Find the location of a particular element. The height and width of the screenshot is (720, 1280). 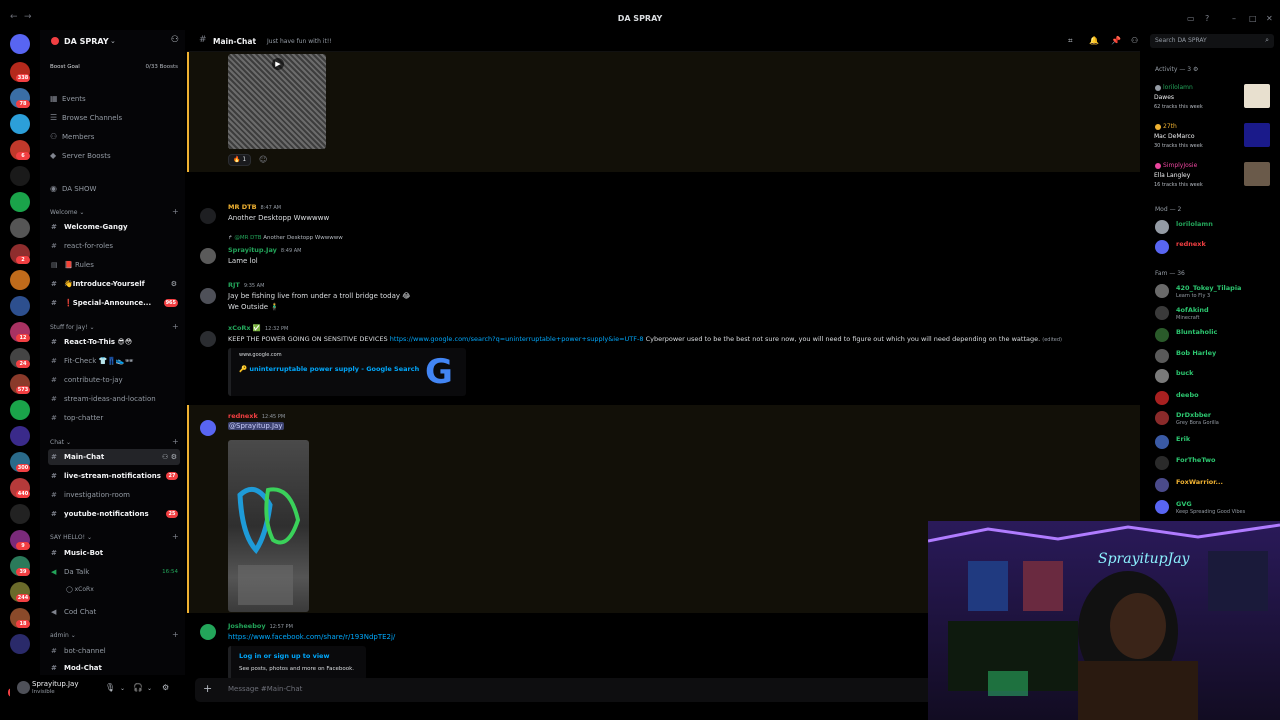

gear-icon: ⚙ is located at coordinates (174, 284).